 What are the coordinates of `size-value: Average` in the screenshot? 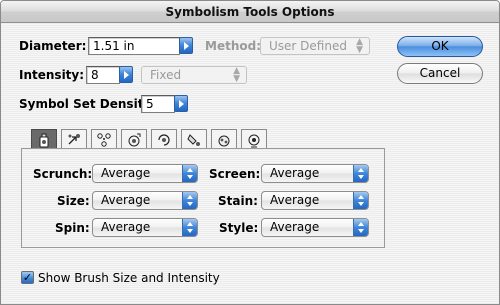 It's located at (126, 200).